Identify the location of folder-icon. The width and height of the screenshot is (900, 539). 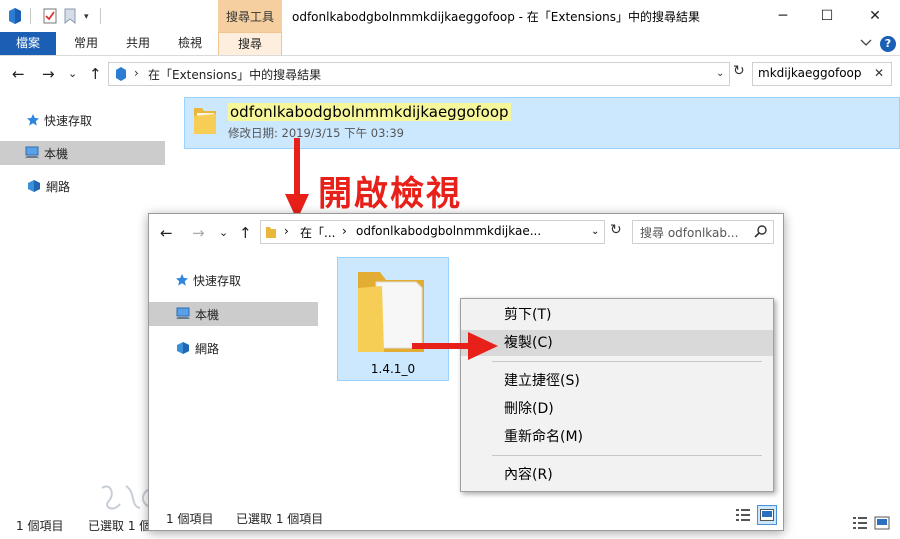
(205, 120).